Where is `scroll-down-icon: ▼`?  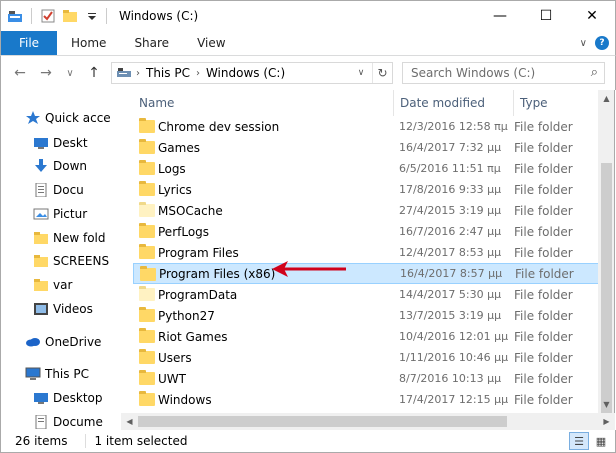
scroll-down-icon: ▼ is located at coordinates (606, 404).